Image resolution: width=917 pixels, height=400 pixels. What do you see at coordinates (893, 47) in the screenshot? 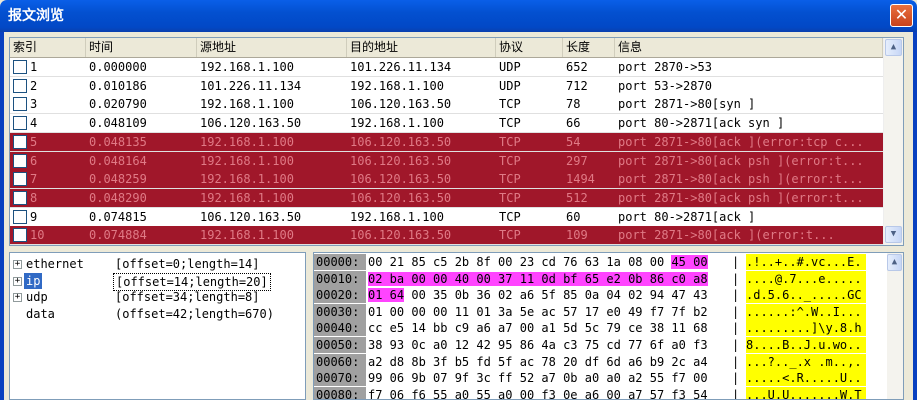
I see `scroll-up-icon: ▲` at bounding box center [893, 47].